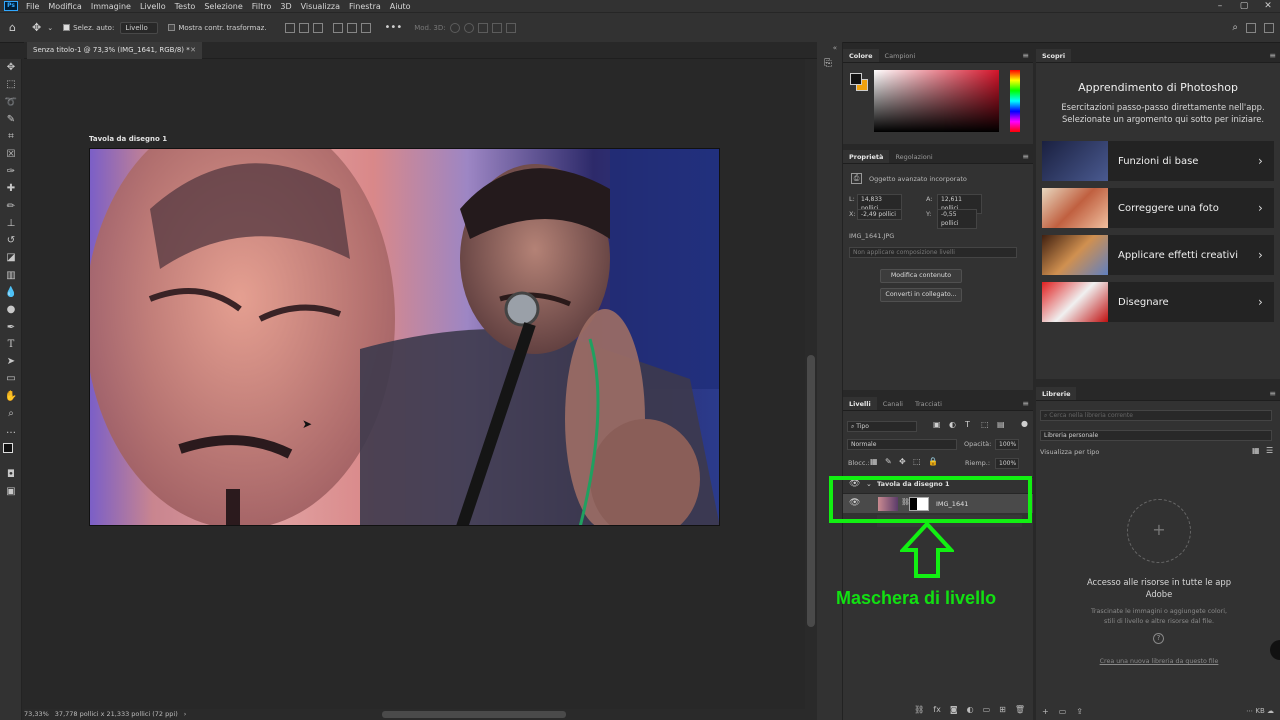 The height and width of the screenshot is (720, 1280). I want to click on healing-brush-tool-icon: ✚, so click(11, 188).